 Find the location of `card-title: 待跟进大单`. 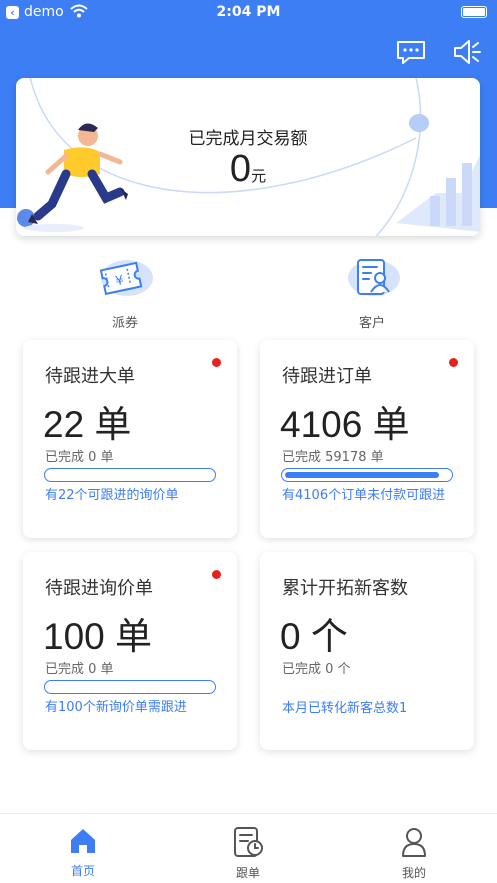

card-title: 待跟进大单 is located at coordinates (90, 376).